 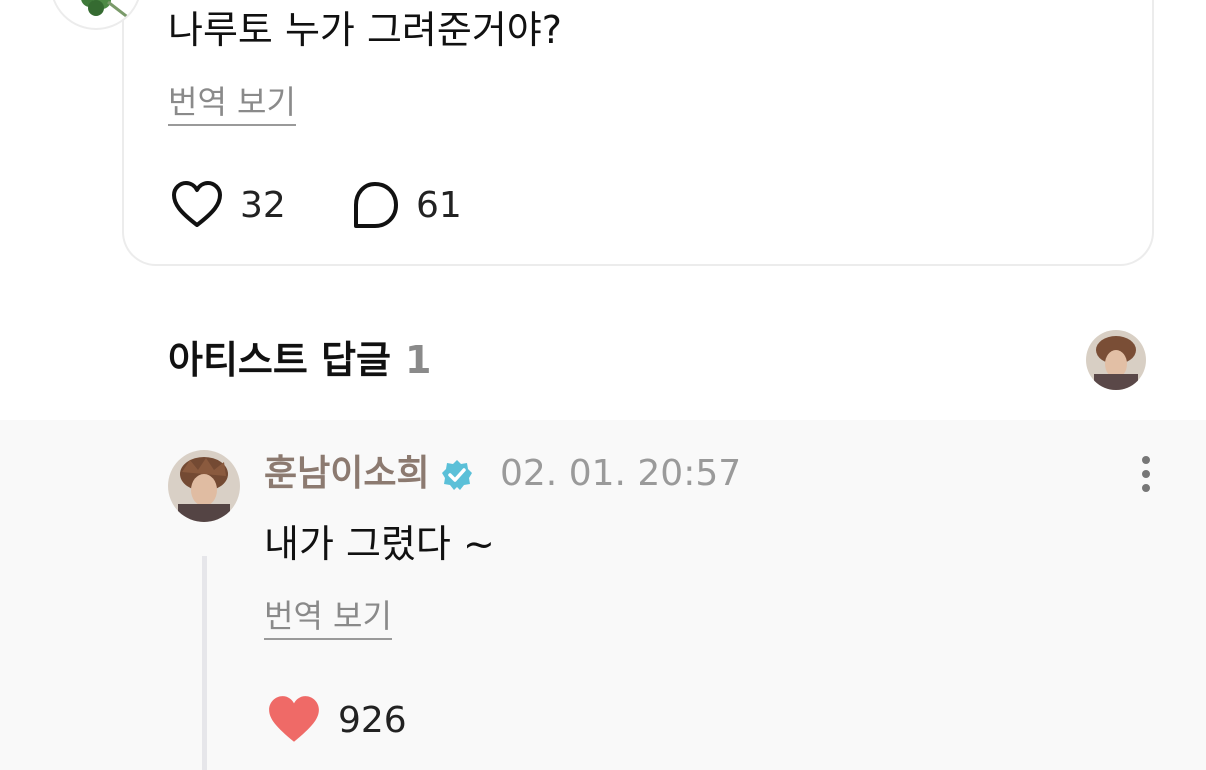 I want to click on reply-author-avatar, so click(x=204, y=486).